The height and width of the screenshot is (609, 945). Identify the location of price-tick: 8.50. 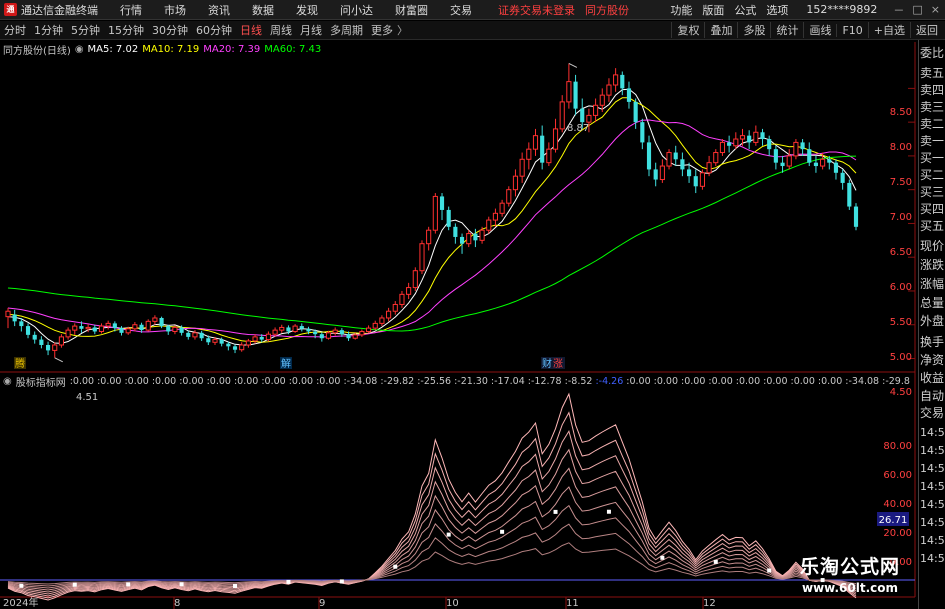
(901, 112).